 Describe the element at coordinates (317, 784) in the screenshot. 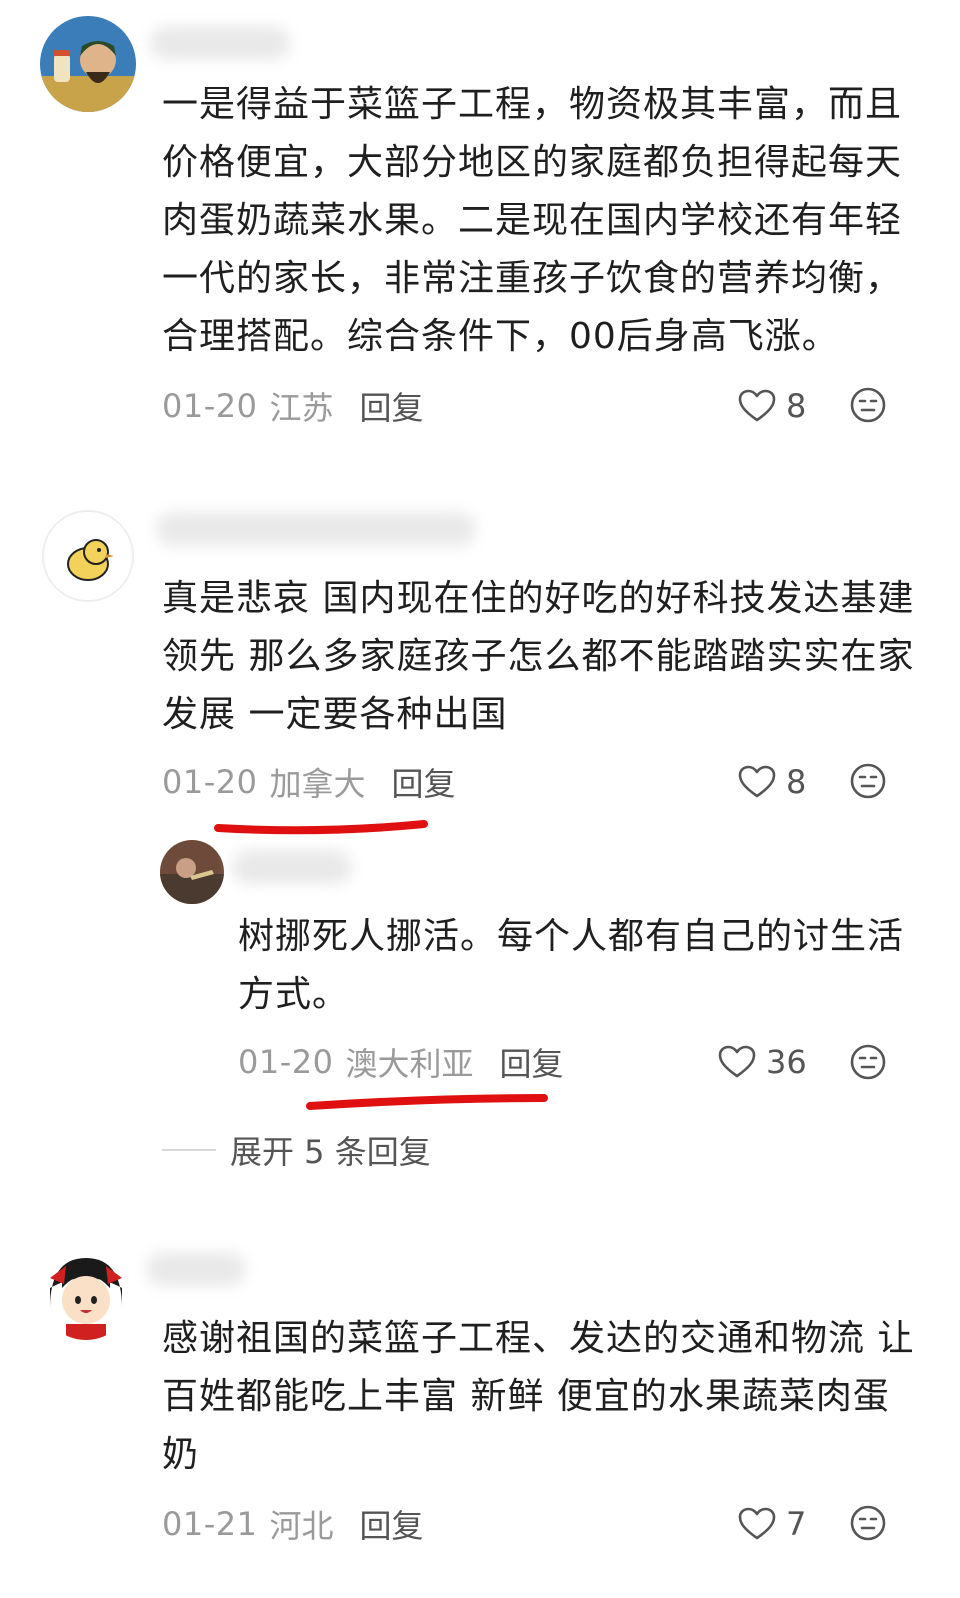

I see `comment-location: 加拿大` at that location.